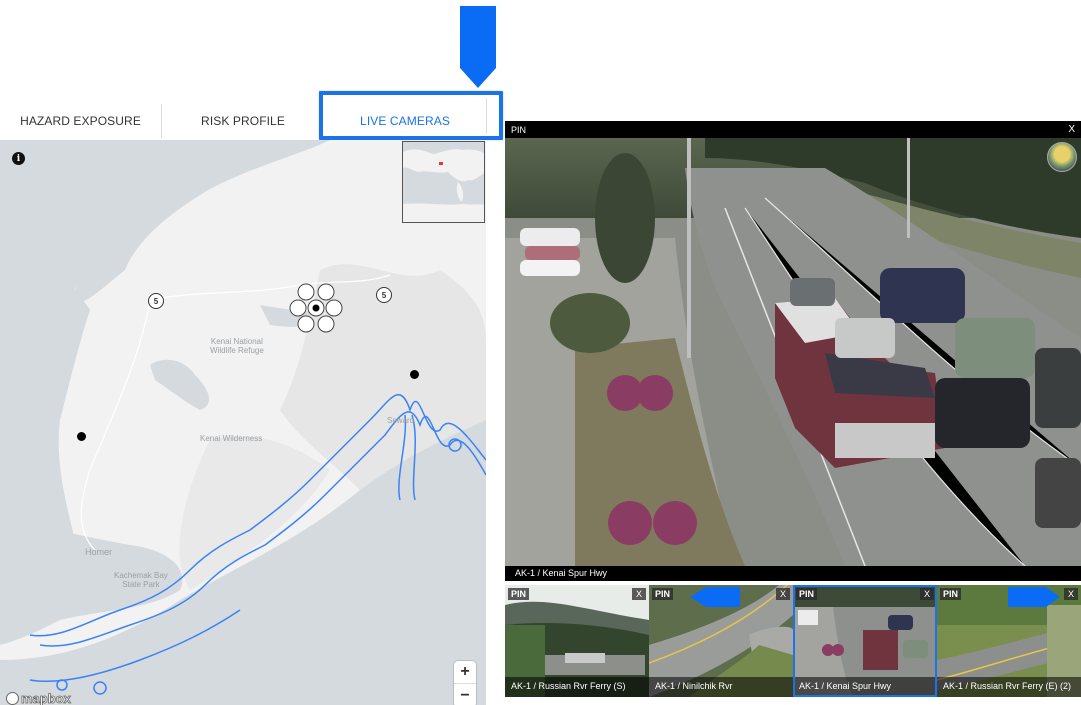 The height and width of the screenshot is (705, 1081). Describe the element at coordinates (577, 641) in the screenshot. I see `camera-thumbnail: PIN X AK-1 / Russian Rvr Ferry (S)` at that location.